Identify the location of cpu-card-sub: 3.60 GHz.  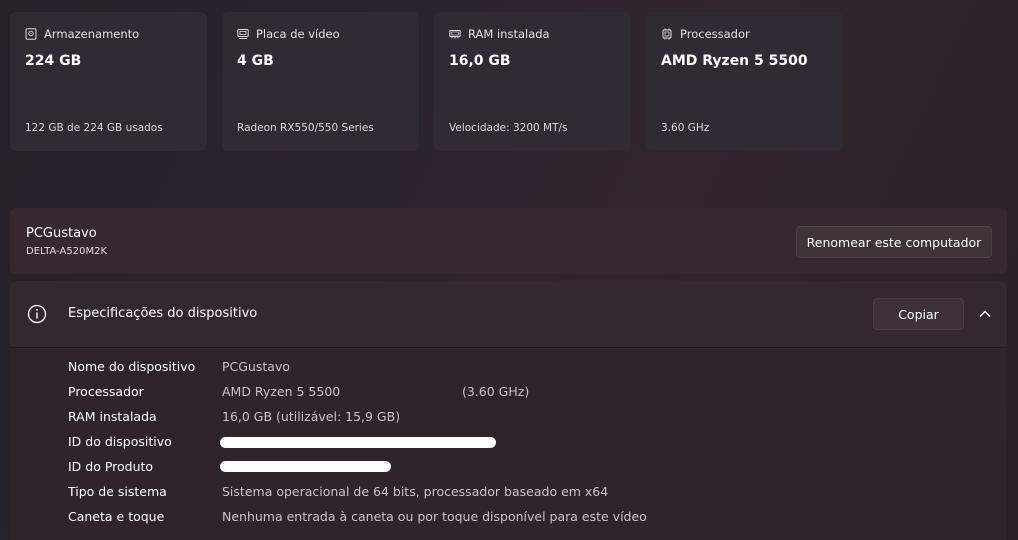
(685, 128).